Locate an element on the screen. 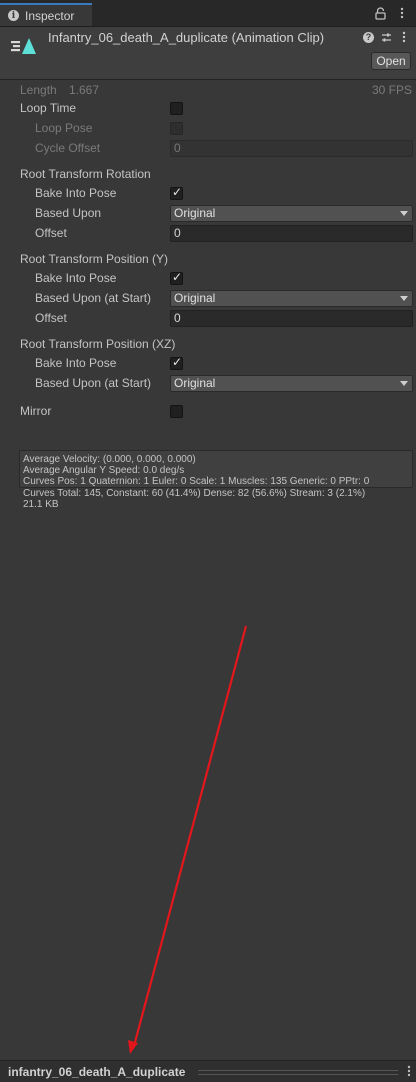  tab-bar: i Inspector is located at coordinates (208, 13).